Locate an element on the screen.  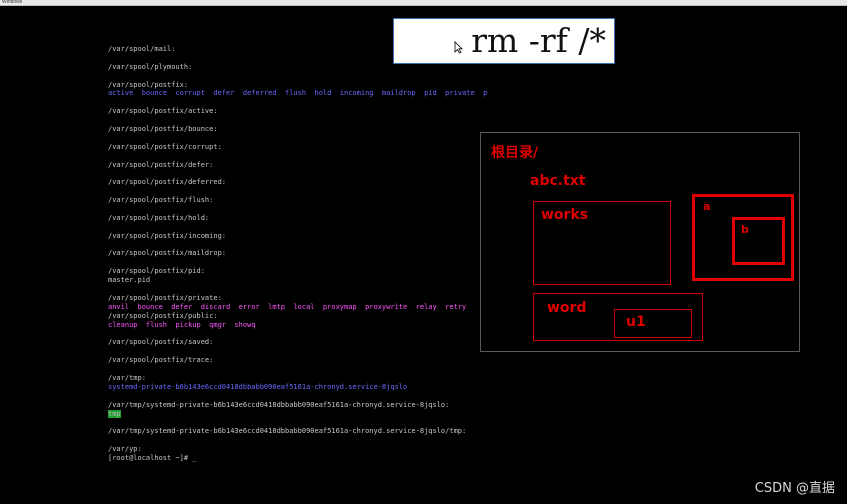
u1-folder-box: u1 is located at coordinates (653, 323).